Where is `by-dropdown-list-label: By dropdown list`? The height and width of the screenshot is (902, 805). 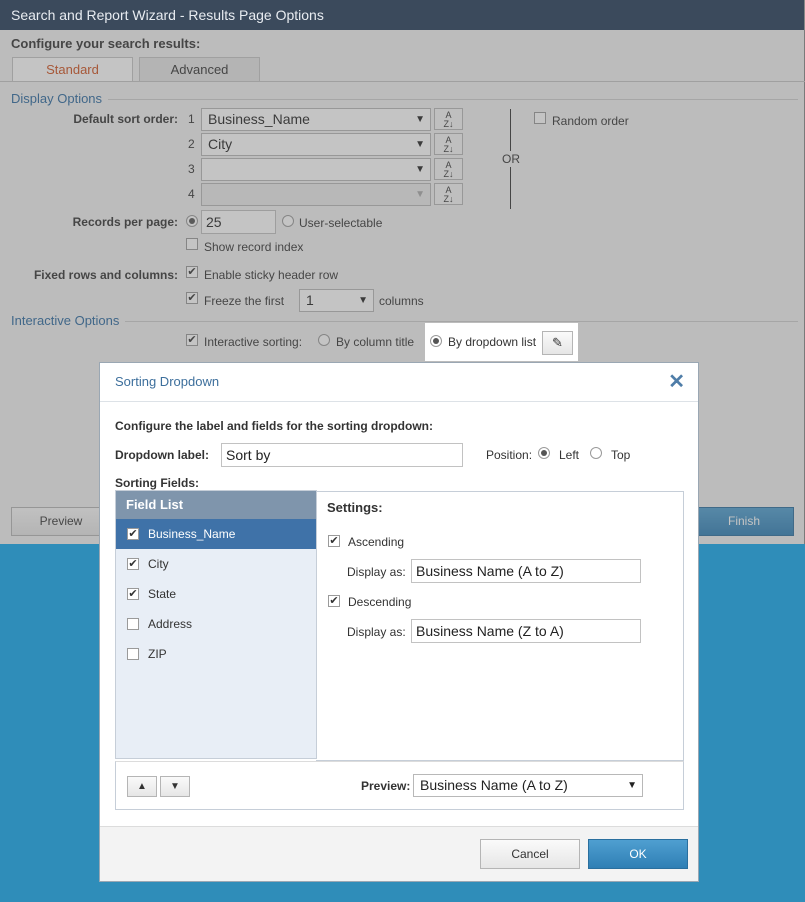 by-dropdown-list-label: By dropdown list is located at coordinates (492, 342).